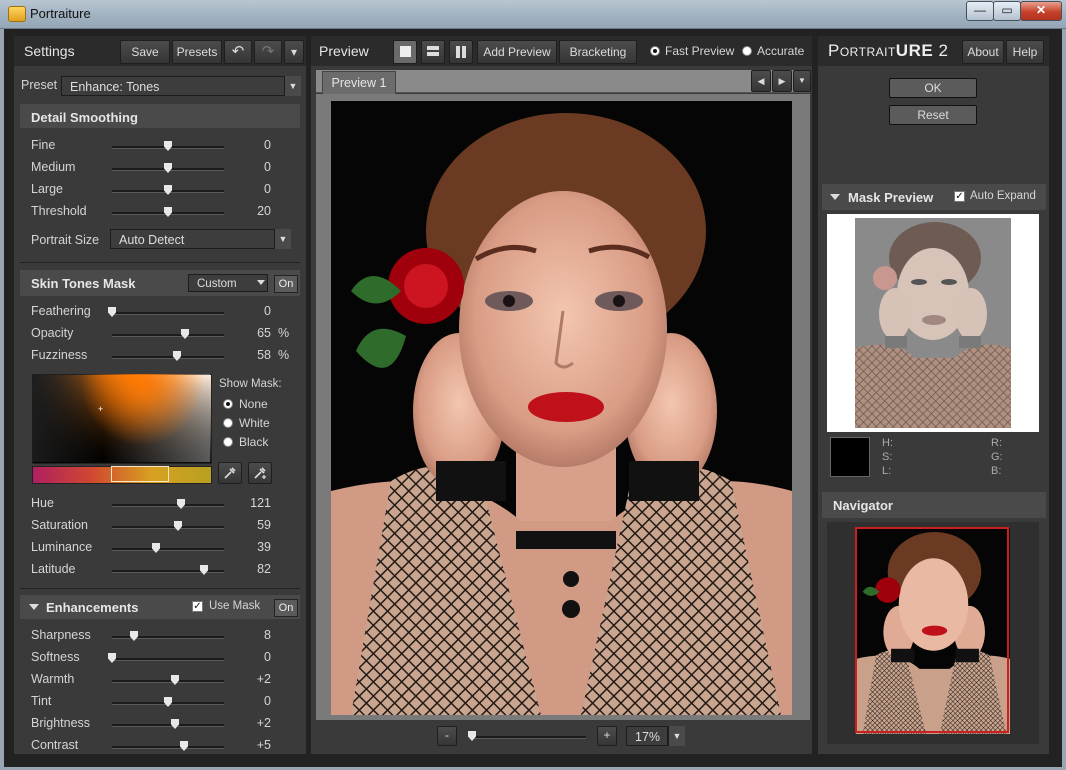 Image resolution: width=1066 pixels, height=770 pixels. Describe the element at coordinates (598, 52) in the screenshot. I see `bracketing-button: Bracketing` at that location.